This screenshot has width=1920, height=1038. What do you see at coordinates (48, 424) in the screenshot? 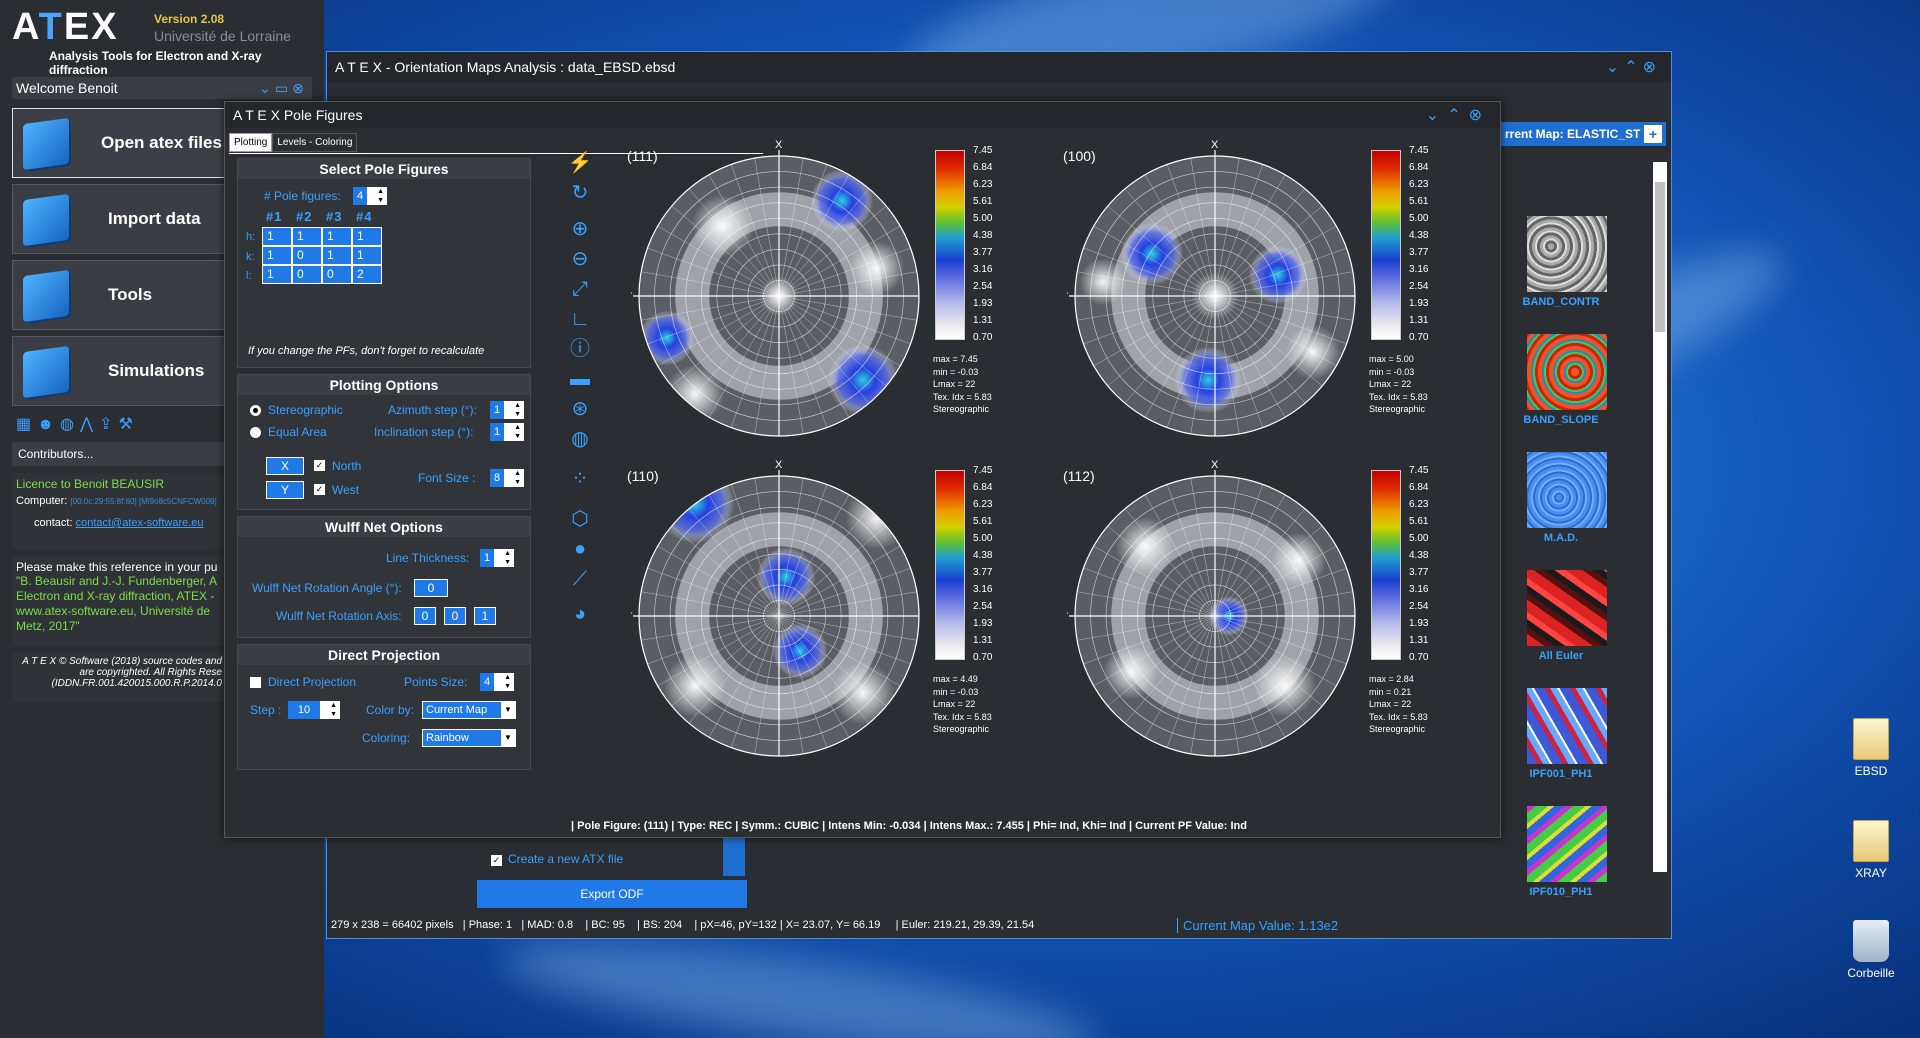
I see `smiley-icon: ☻` at bounding box center [48, 424].